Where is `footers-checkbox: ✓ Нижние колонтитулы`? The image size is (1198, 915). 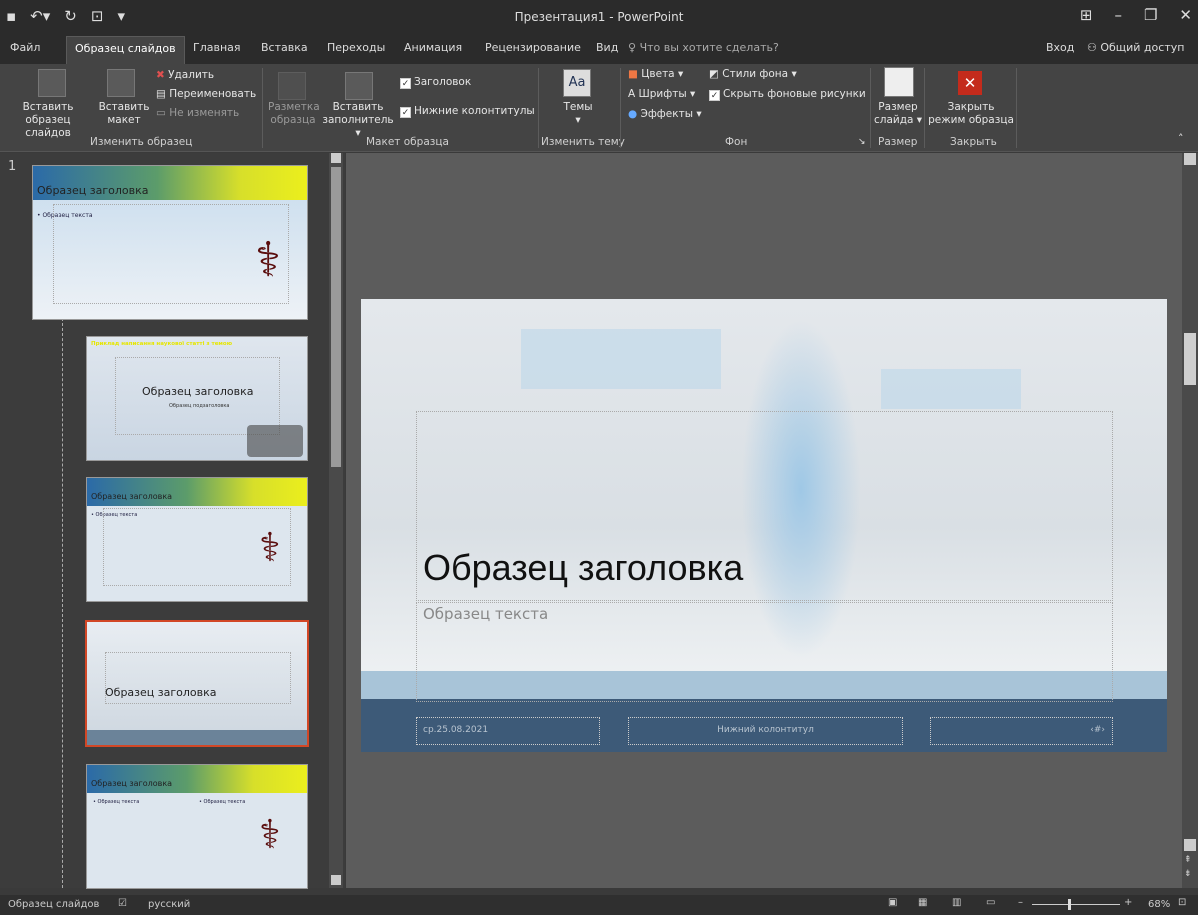 footers-checkbox: ✓ Нижние колонтитулы is located at coordinates (467, 111).